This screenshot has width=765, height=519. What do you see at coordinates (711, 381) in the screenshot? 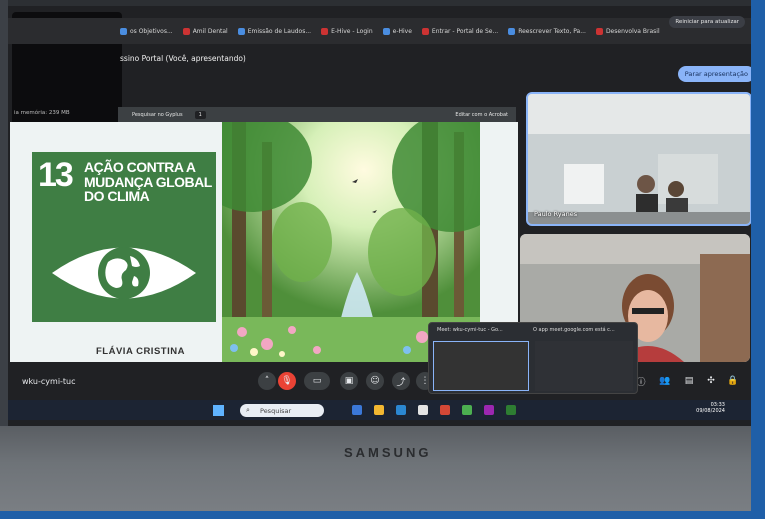
I see `activities-icon: ✣` at bounding box center [711, 381].